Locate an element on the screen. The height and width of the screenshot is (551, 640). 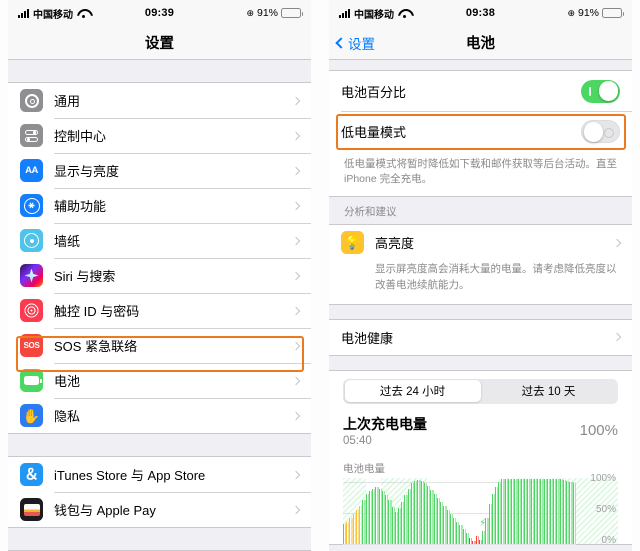
left-nav-bar: 设置 is located at coordinates (159, 43).